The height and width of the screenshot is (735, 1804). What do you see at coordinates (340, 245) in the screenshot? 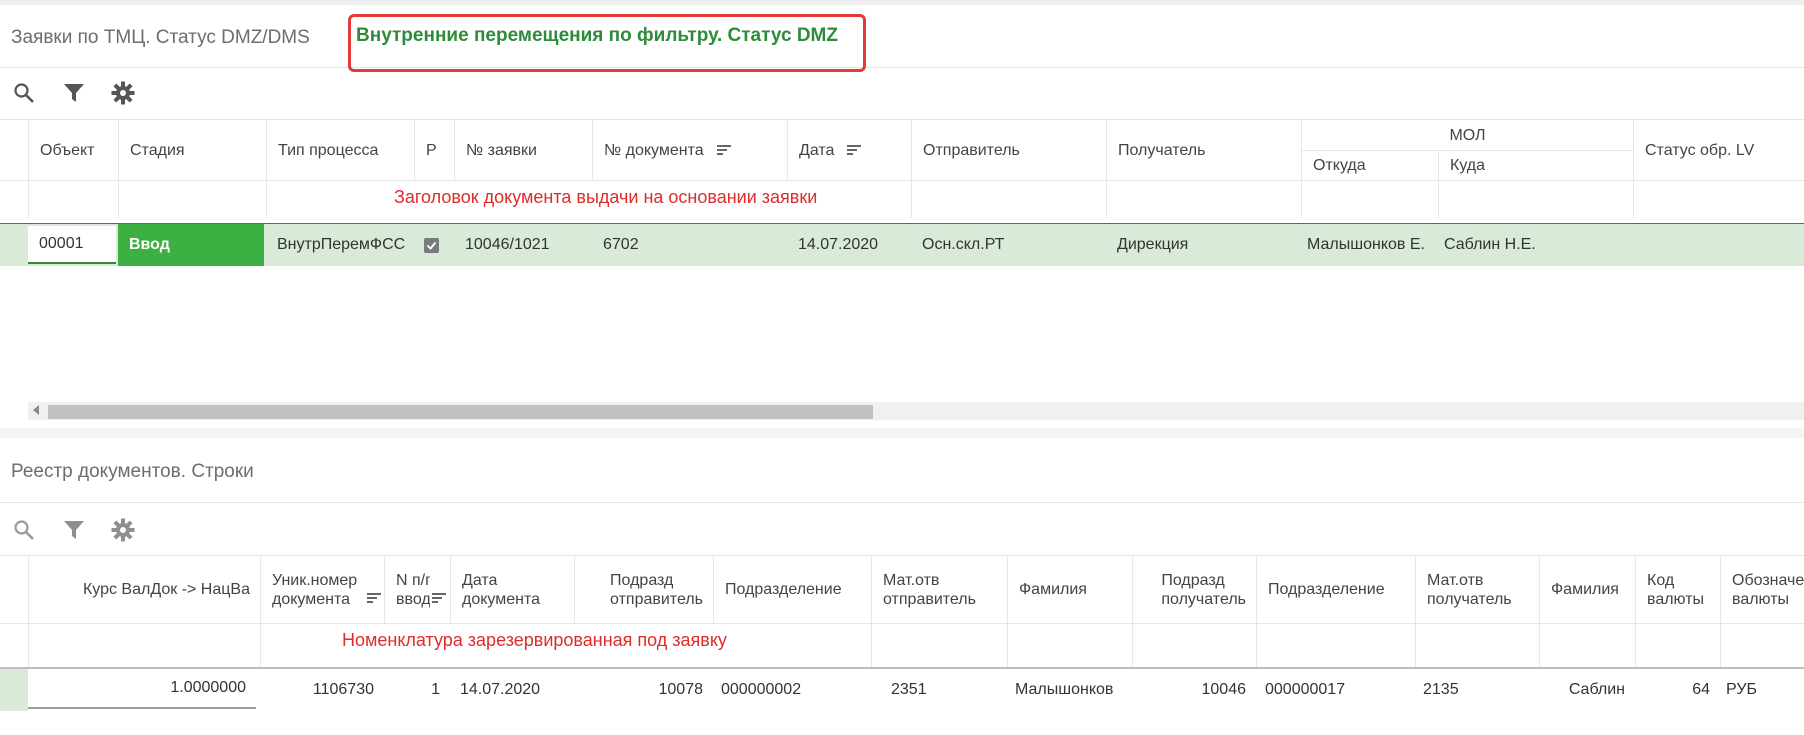
I see `cell-process-type: ВнутрПеремФСС` at bounding box center [340, 245].